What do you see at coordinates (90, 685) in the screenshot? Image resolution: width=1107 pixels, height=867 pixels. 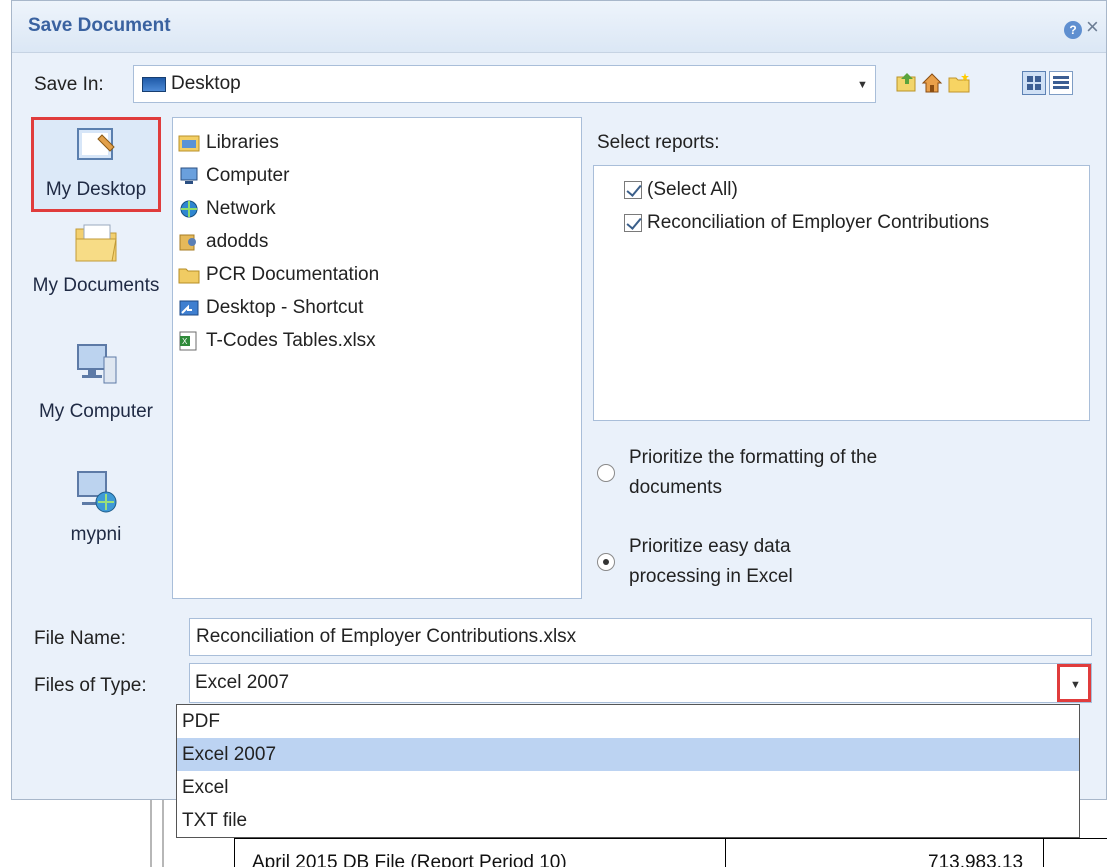 I see `file-type-label: Files of Type:` at bounding box center [90, 685].